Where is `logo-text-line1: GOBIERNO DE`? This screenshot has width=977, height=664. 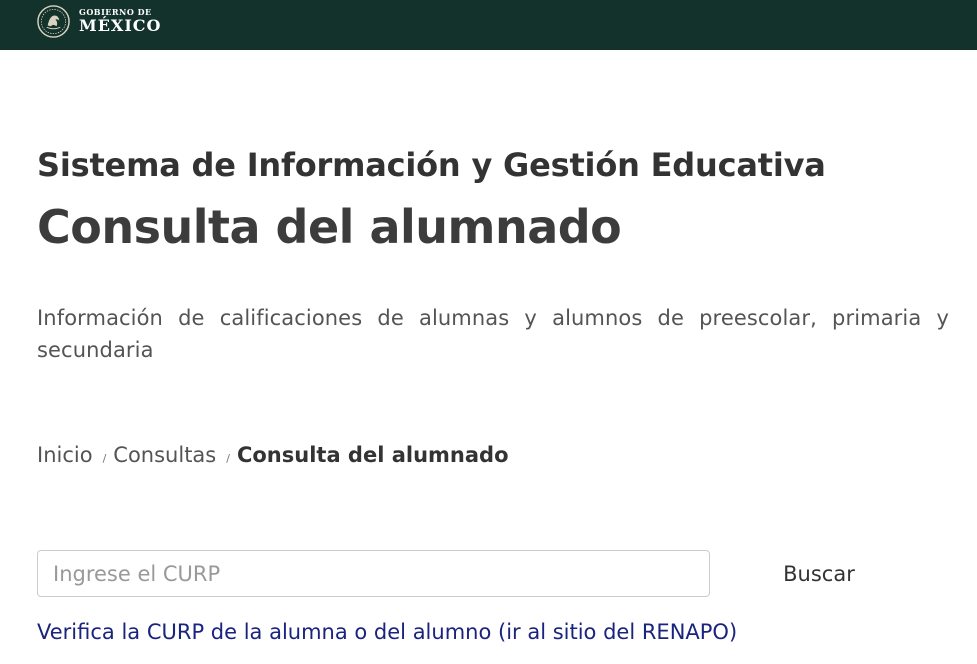 logo-text-line1: GOBIERNO DE is located at coordinates (115, 12).